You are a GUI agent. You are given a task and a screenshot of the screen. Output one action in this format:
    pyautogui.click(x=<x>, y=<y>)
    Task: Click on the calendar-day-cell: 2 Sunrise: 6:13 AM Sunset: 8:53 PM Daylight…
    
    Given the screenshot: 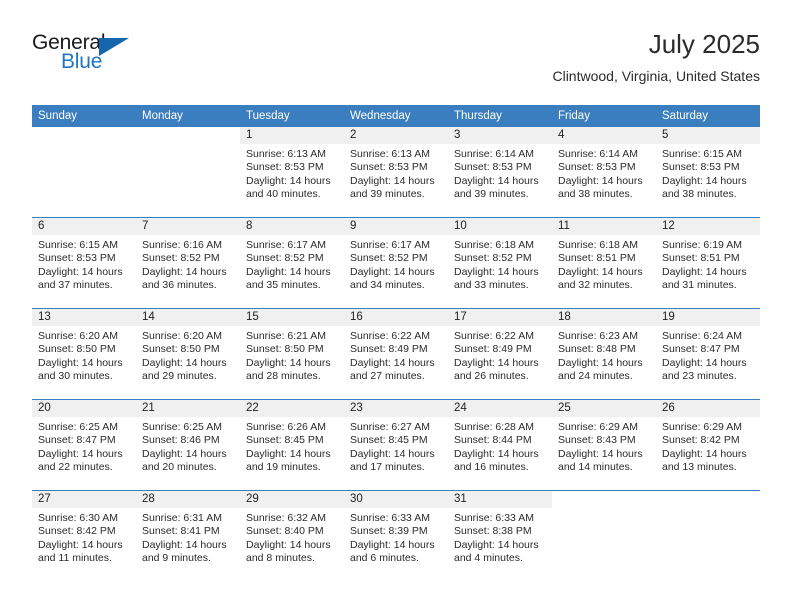 What is the action you would take?
    pyautogui.click(x=396, y=172)
    